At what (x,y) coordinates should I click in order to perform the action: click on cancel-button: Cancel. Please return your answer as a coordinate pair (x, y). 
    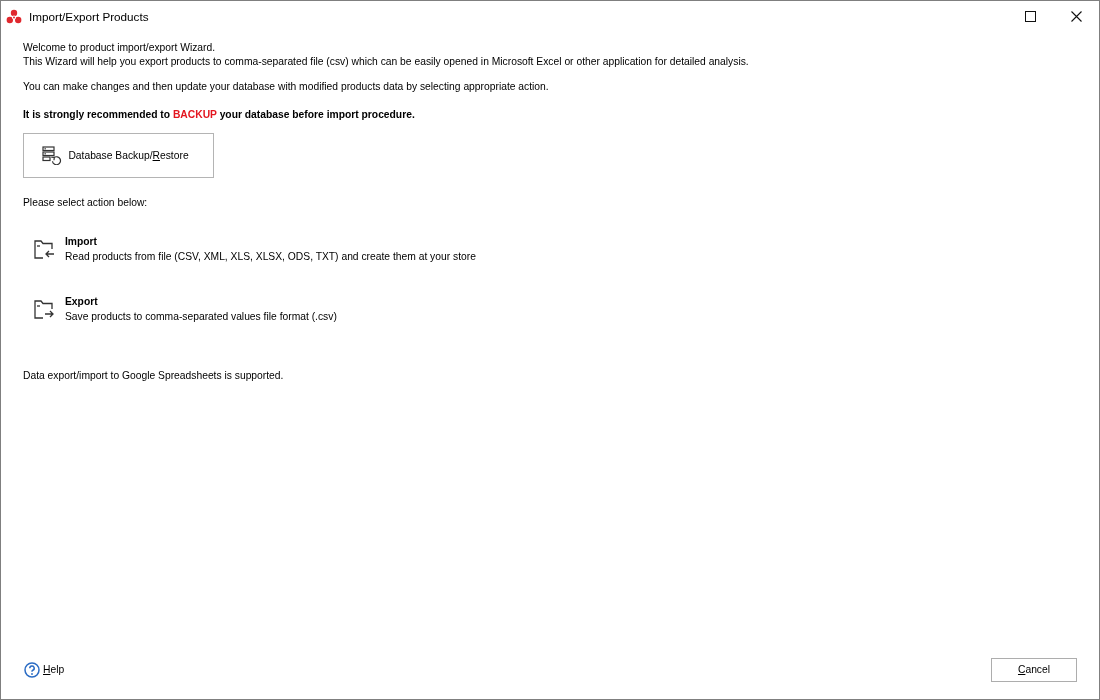
    Looking at the image, I should click on (1034, 670).